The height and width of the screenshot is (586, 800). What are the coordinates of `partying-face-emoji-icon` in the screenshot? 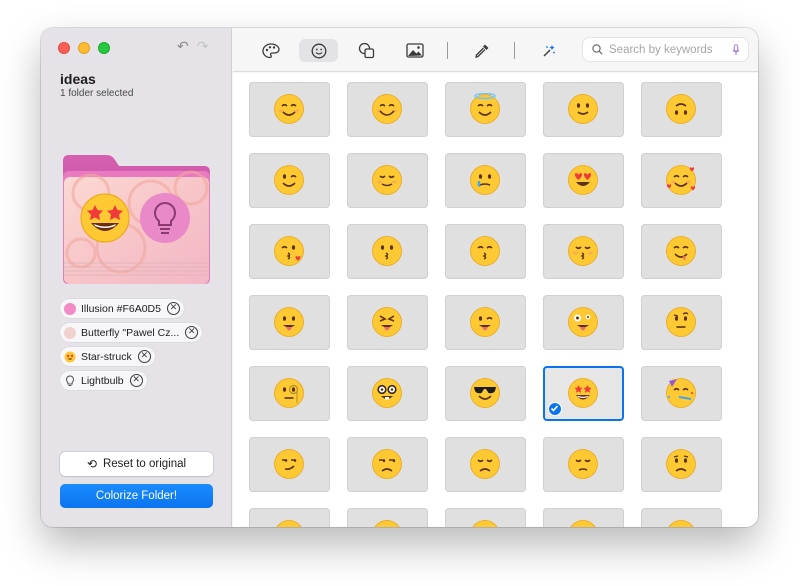 It's located at (681, 395).